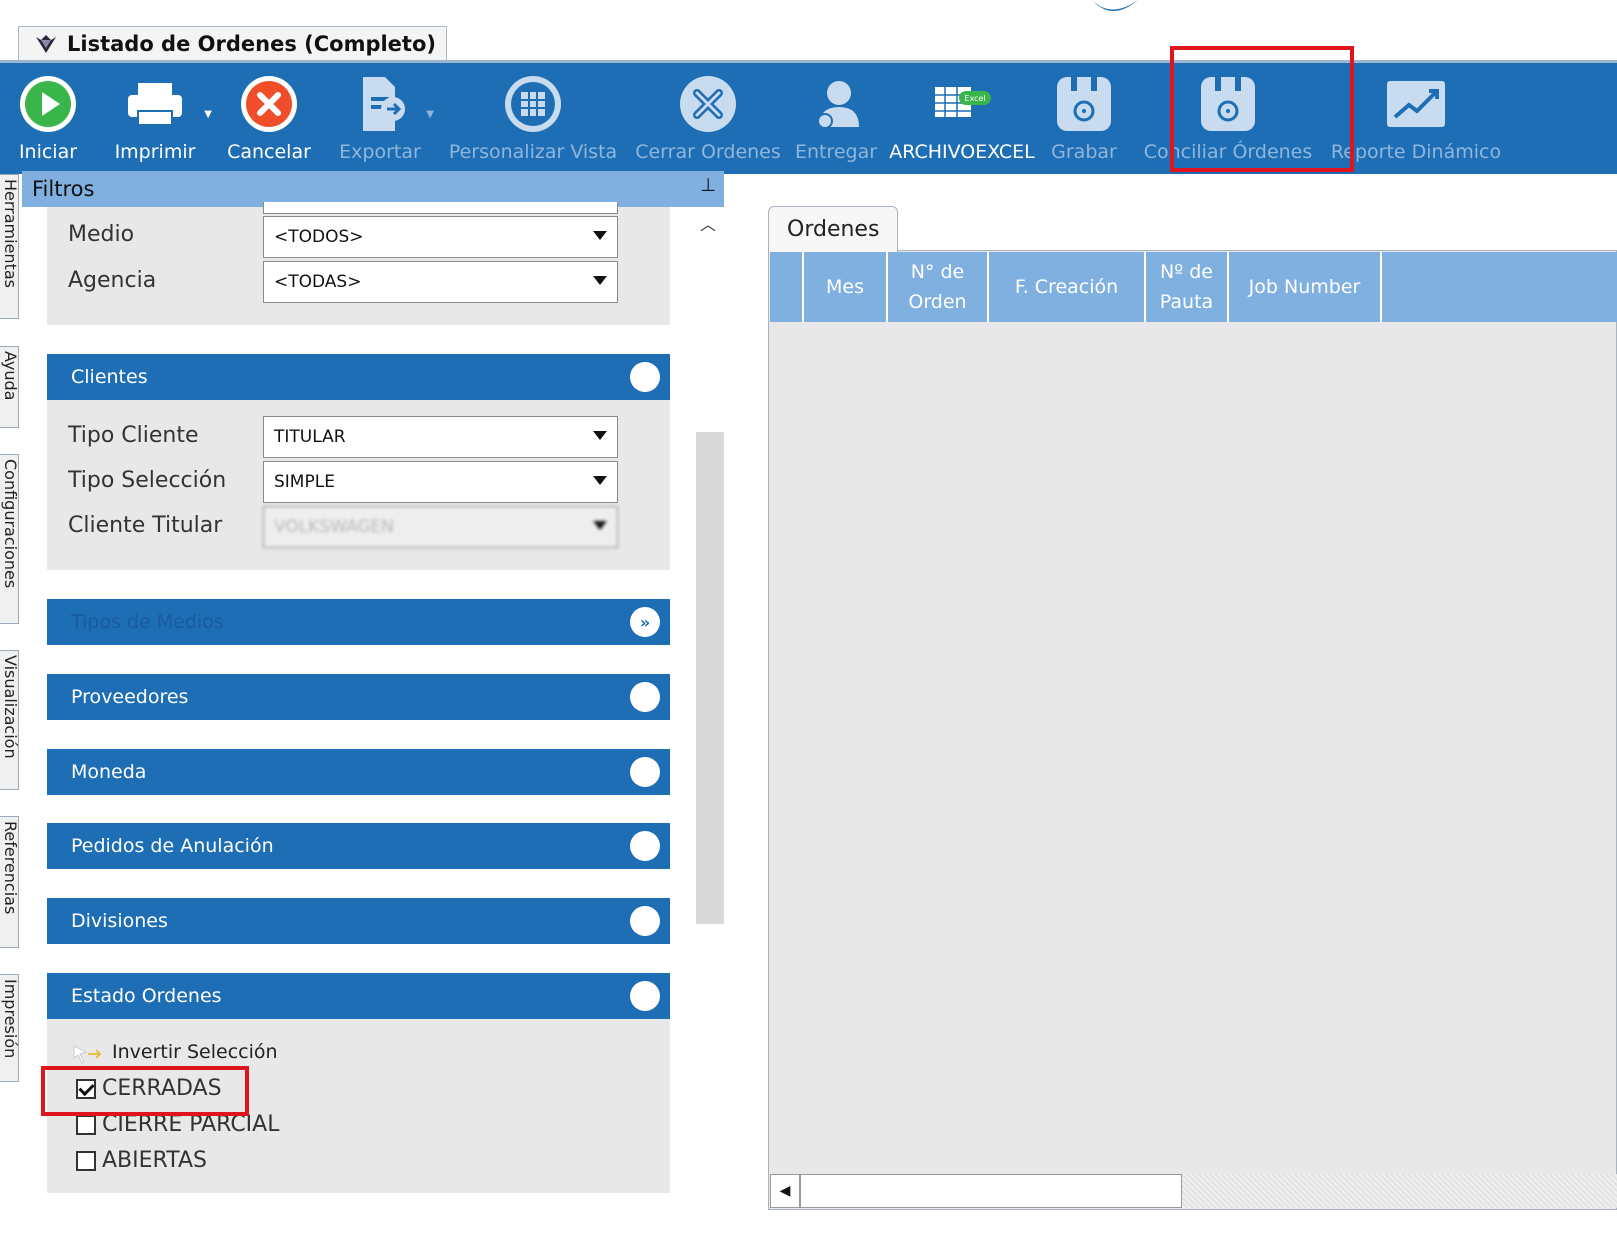 This screenshot has width=1617, height=1248. Describe the element at coordinates (149, 1088) in the screenshot. I see `estado-option-cerradas: CERRADAS` at that location.